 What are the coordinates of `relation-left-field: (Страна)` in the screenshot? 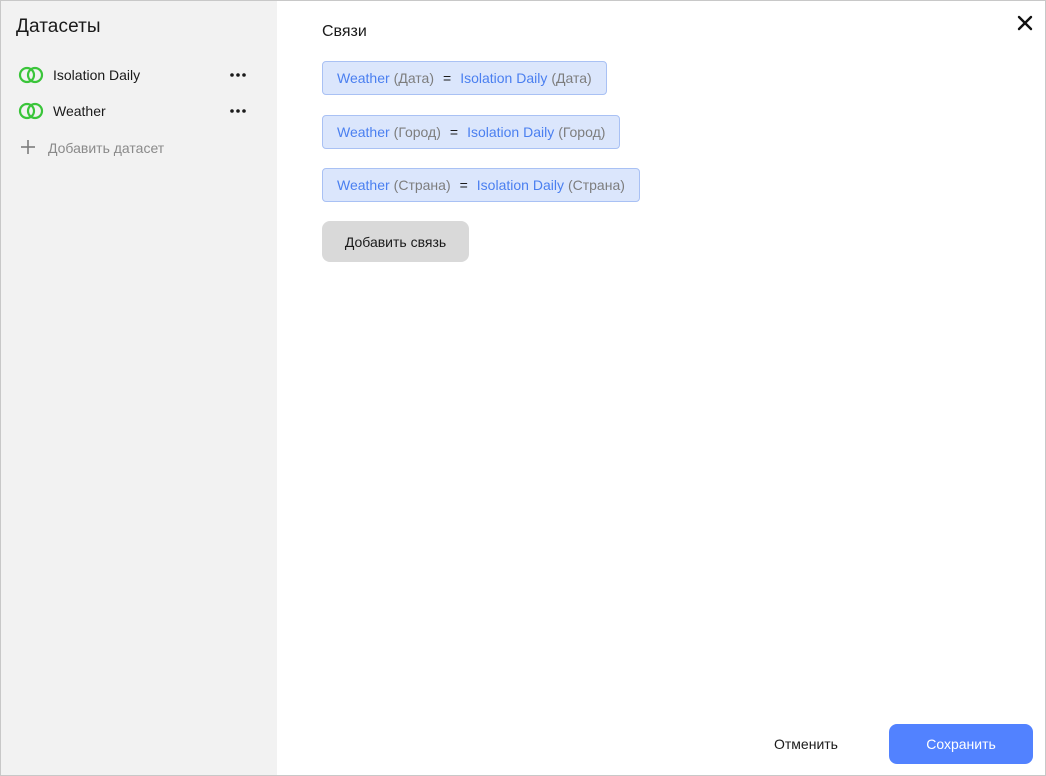 It's located at (422, 185).